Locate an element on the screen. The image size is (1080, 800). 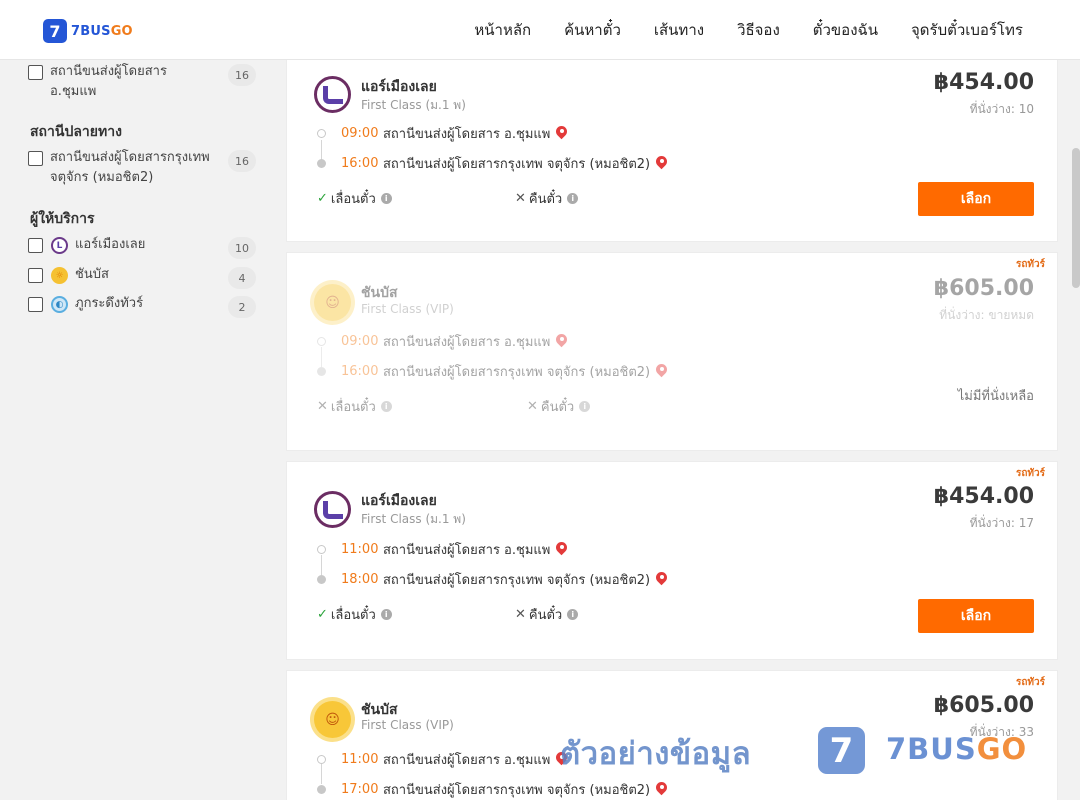
filter-count-badge: 10 is located at coordinates (242, 248).